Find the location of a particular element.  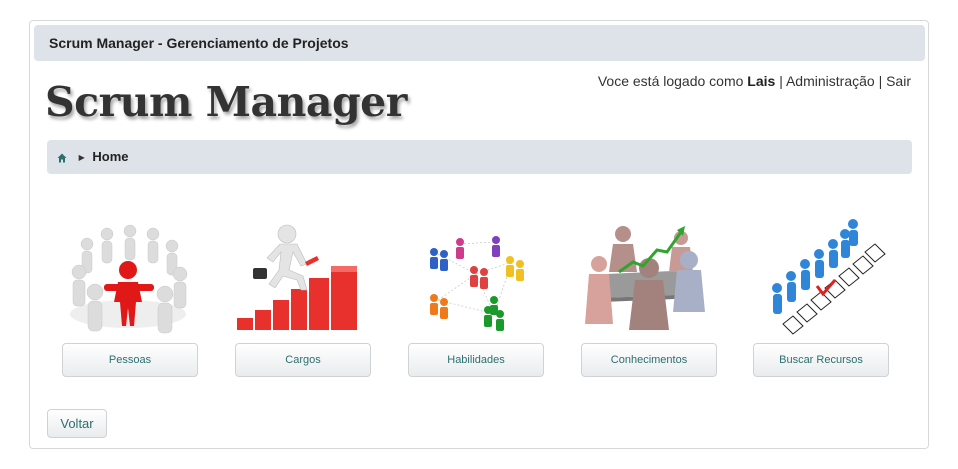

network-people-image is located at coordinates (476, 277).